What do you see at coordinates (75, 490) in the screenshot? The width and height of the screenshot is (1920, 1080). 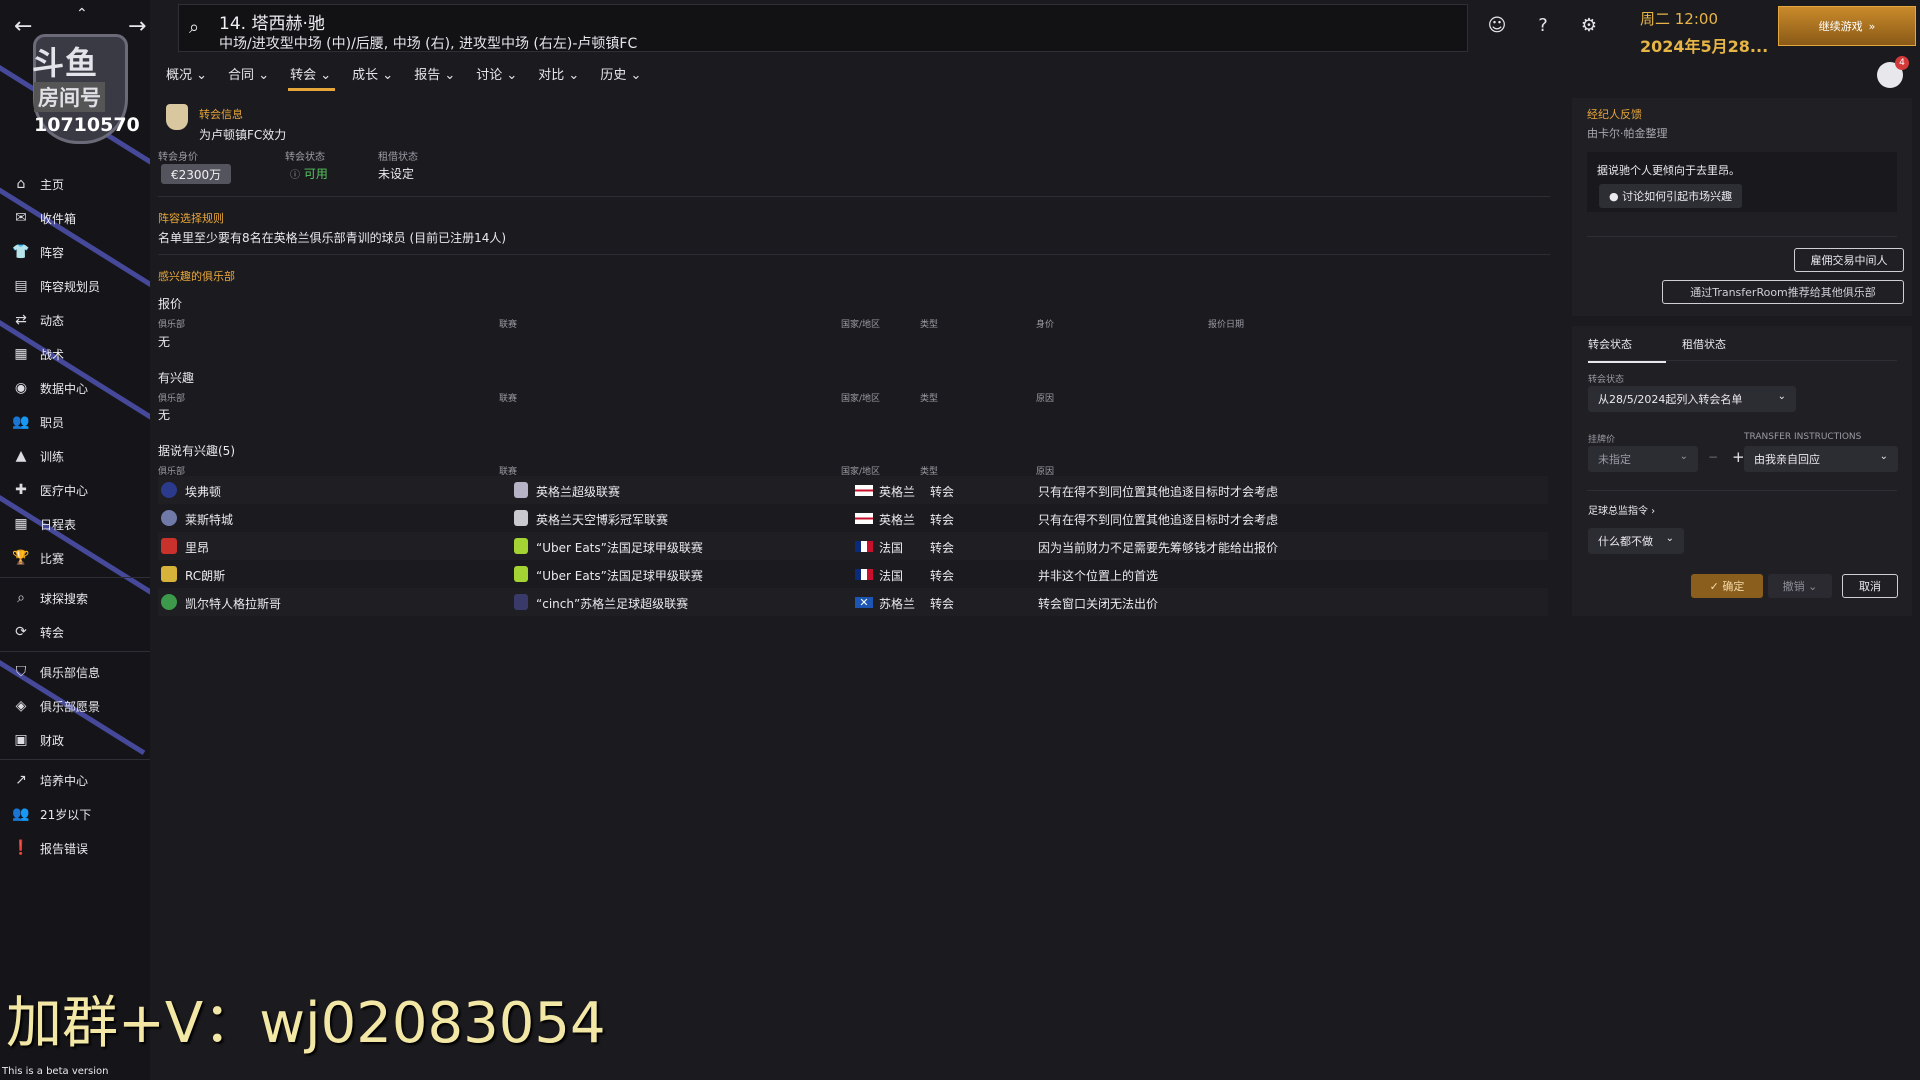 I see `sidebar-item-medical: ✚ 医疗中心` at bounding box center [75, 490].